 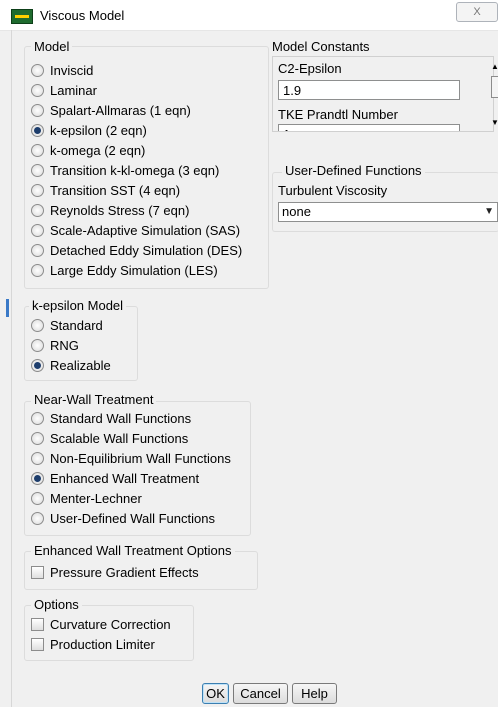 I want to click on window-title: Viscous Model, so click(x=82, y=15).